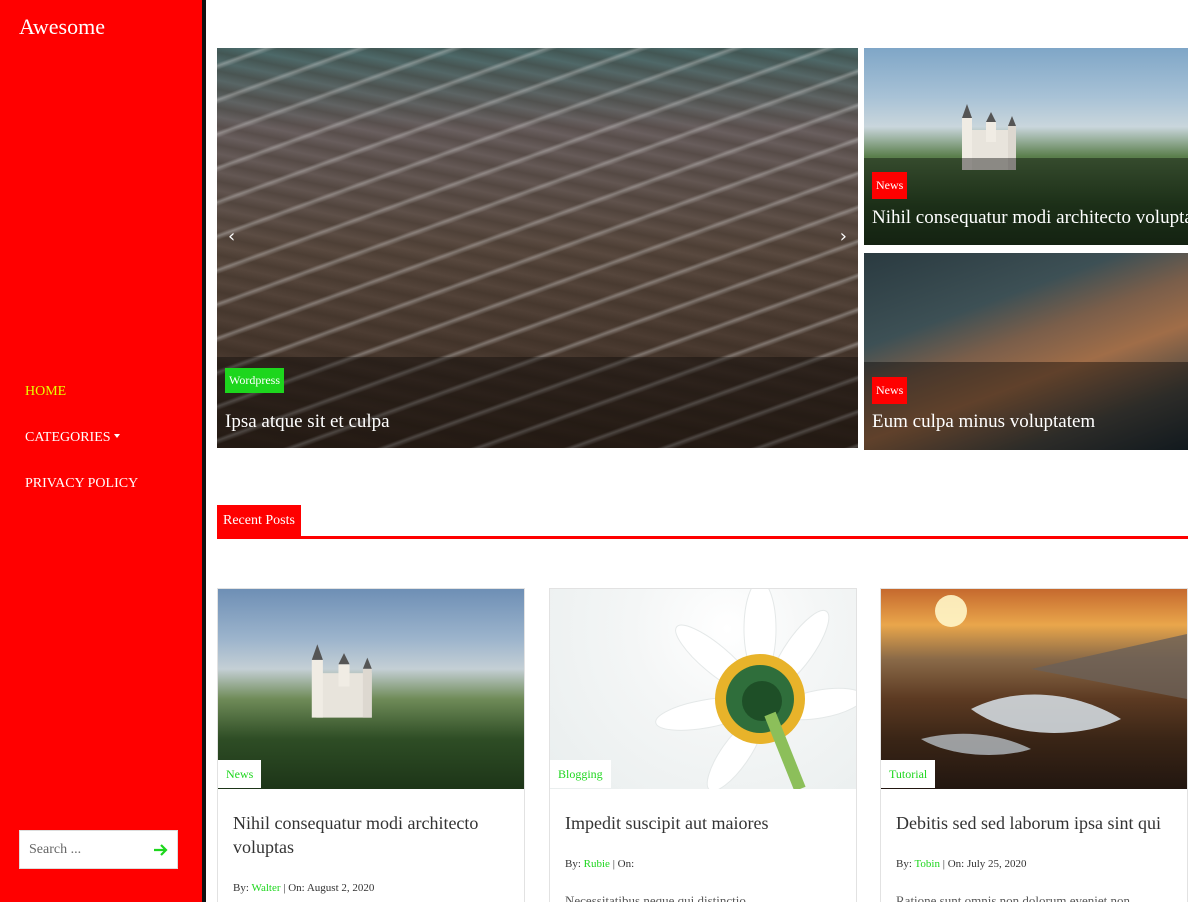 This screenshot has height=902, width=1200. What do you see at coordinates (537, 402) in the screenshot?
I see `slide-caption-overlay` at bounding box center [537, 402].